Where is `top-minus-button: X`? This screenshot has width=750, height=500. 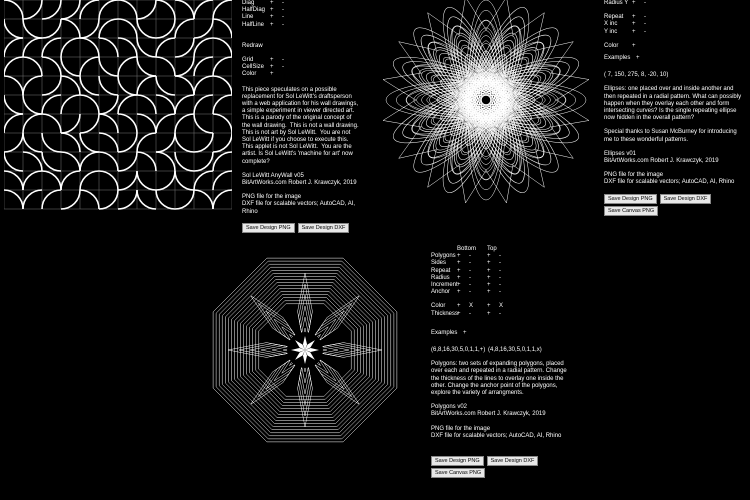 top-minus-button: X is located at coordinates (505, 306).